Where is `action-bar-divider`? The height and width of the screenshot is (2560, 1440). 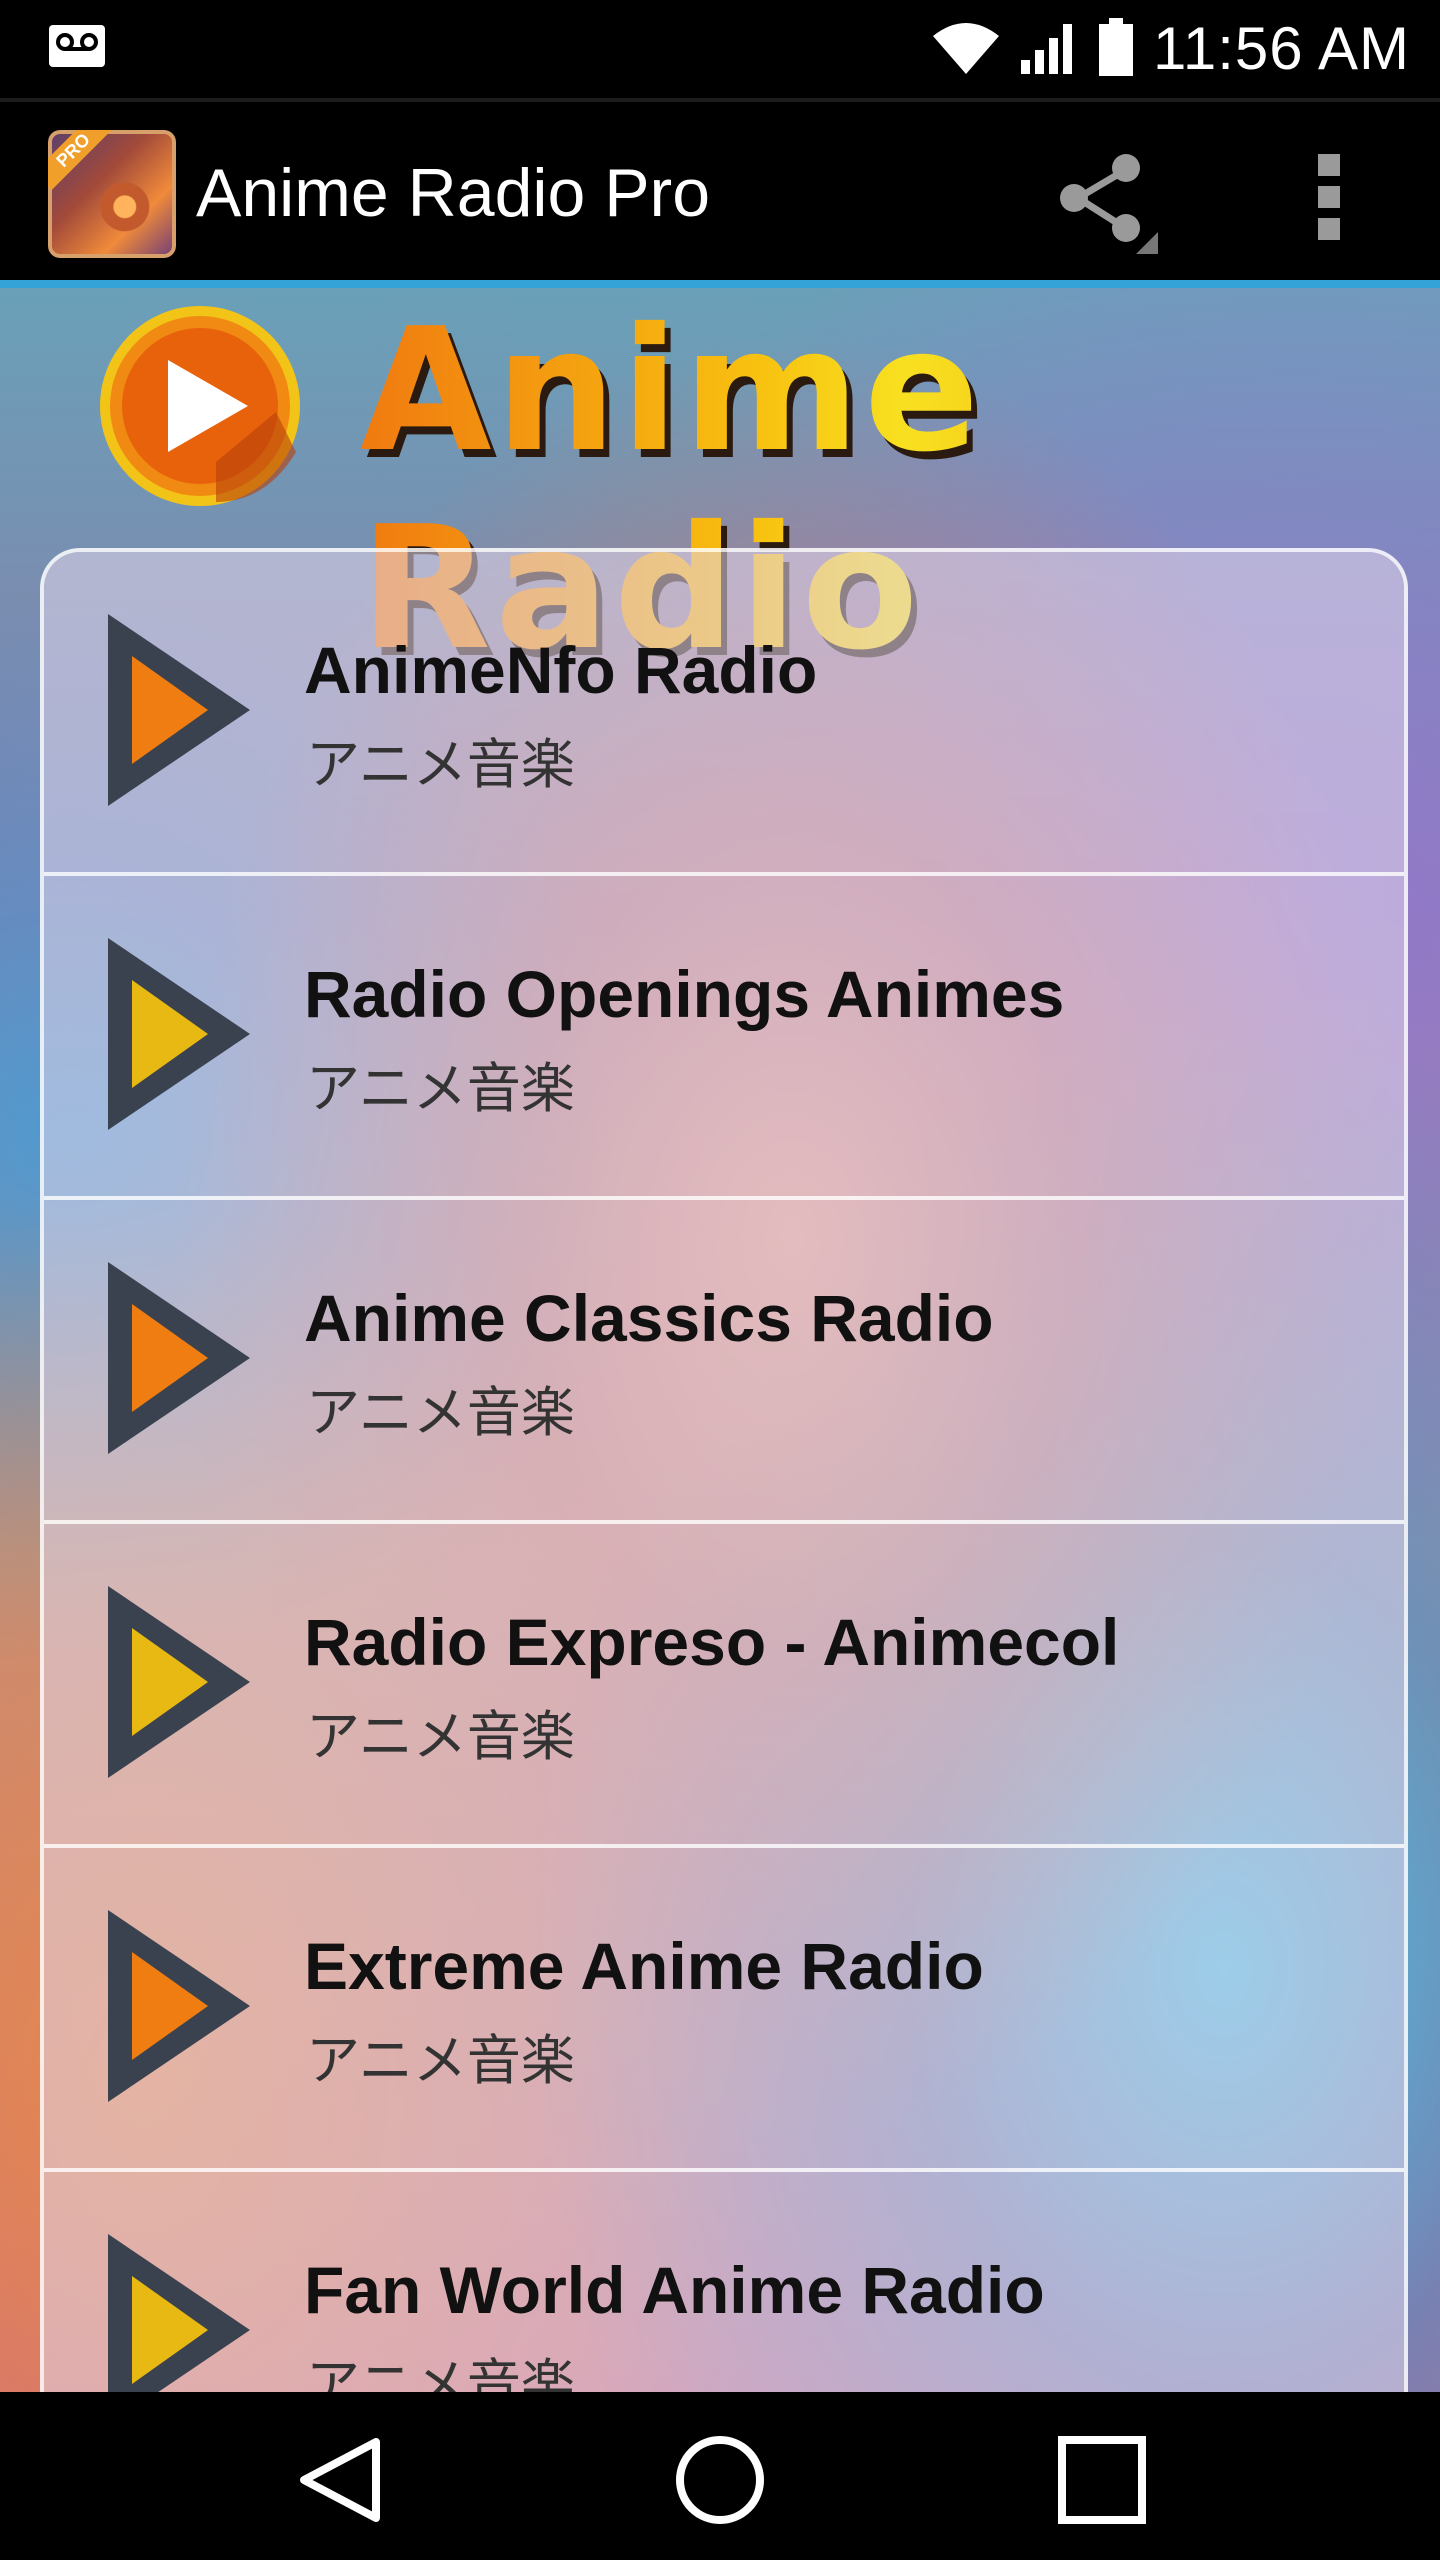
action-bar-divider is located at coordinates (720, 284).